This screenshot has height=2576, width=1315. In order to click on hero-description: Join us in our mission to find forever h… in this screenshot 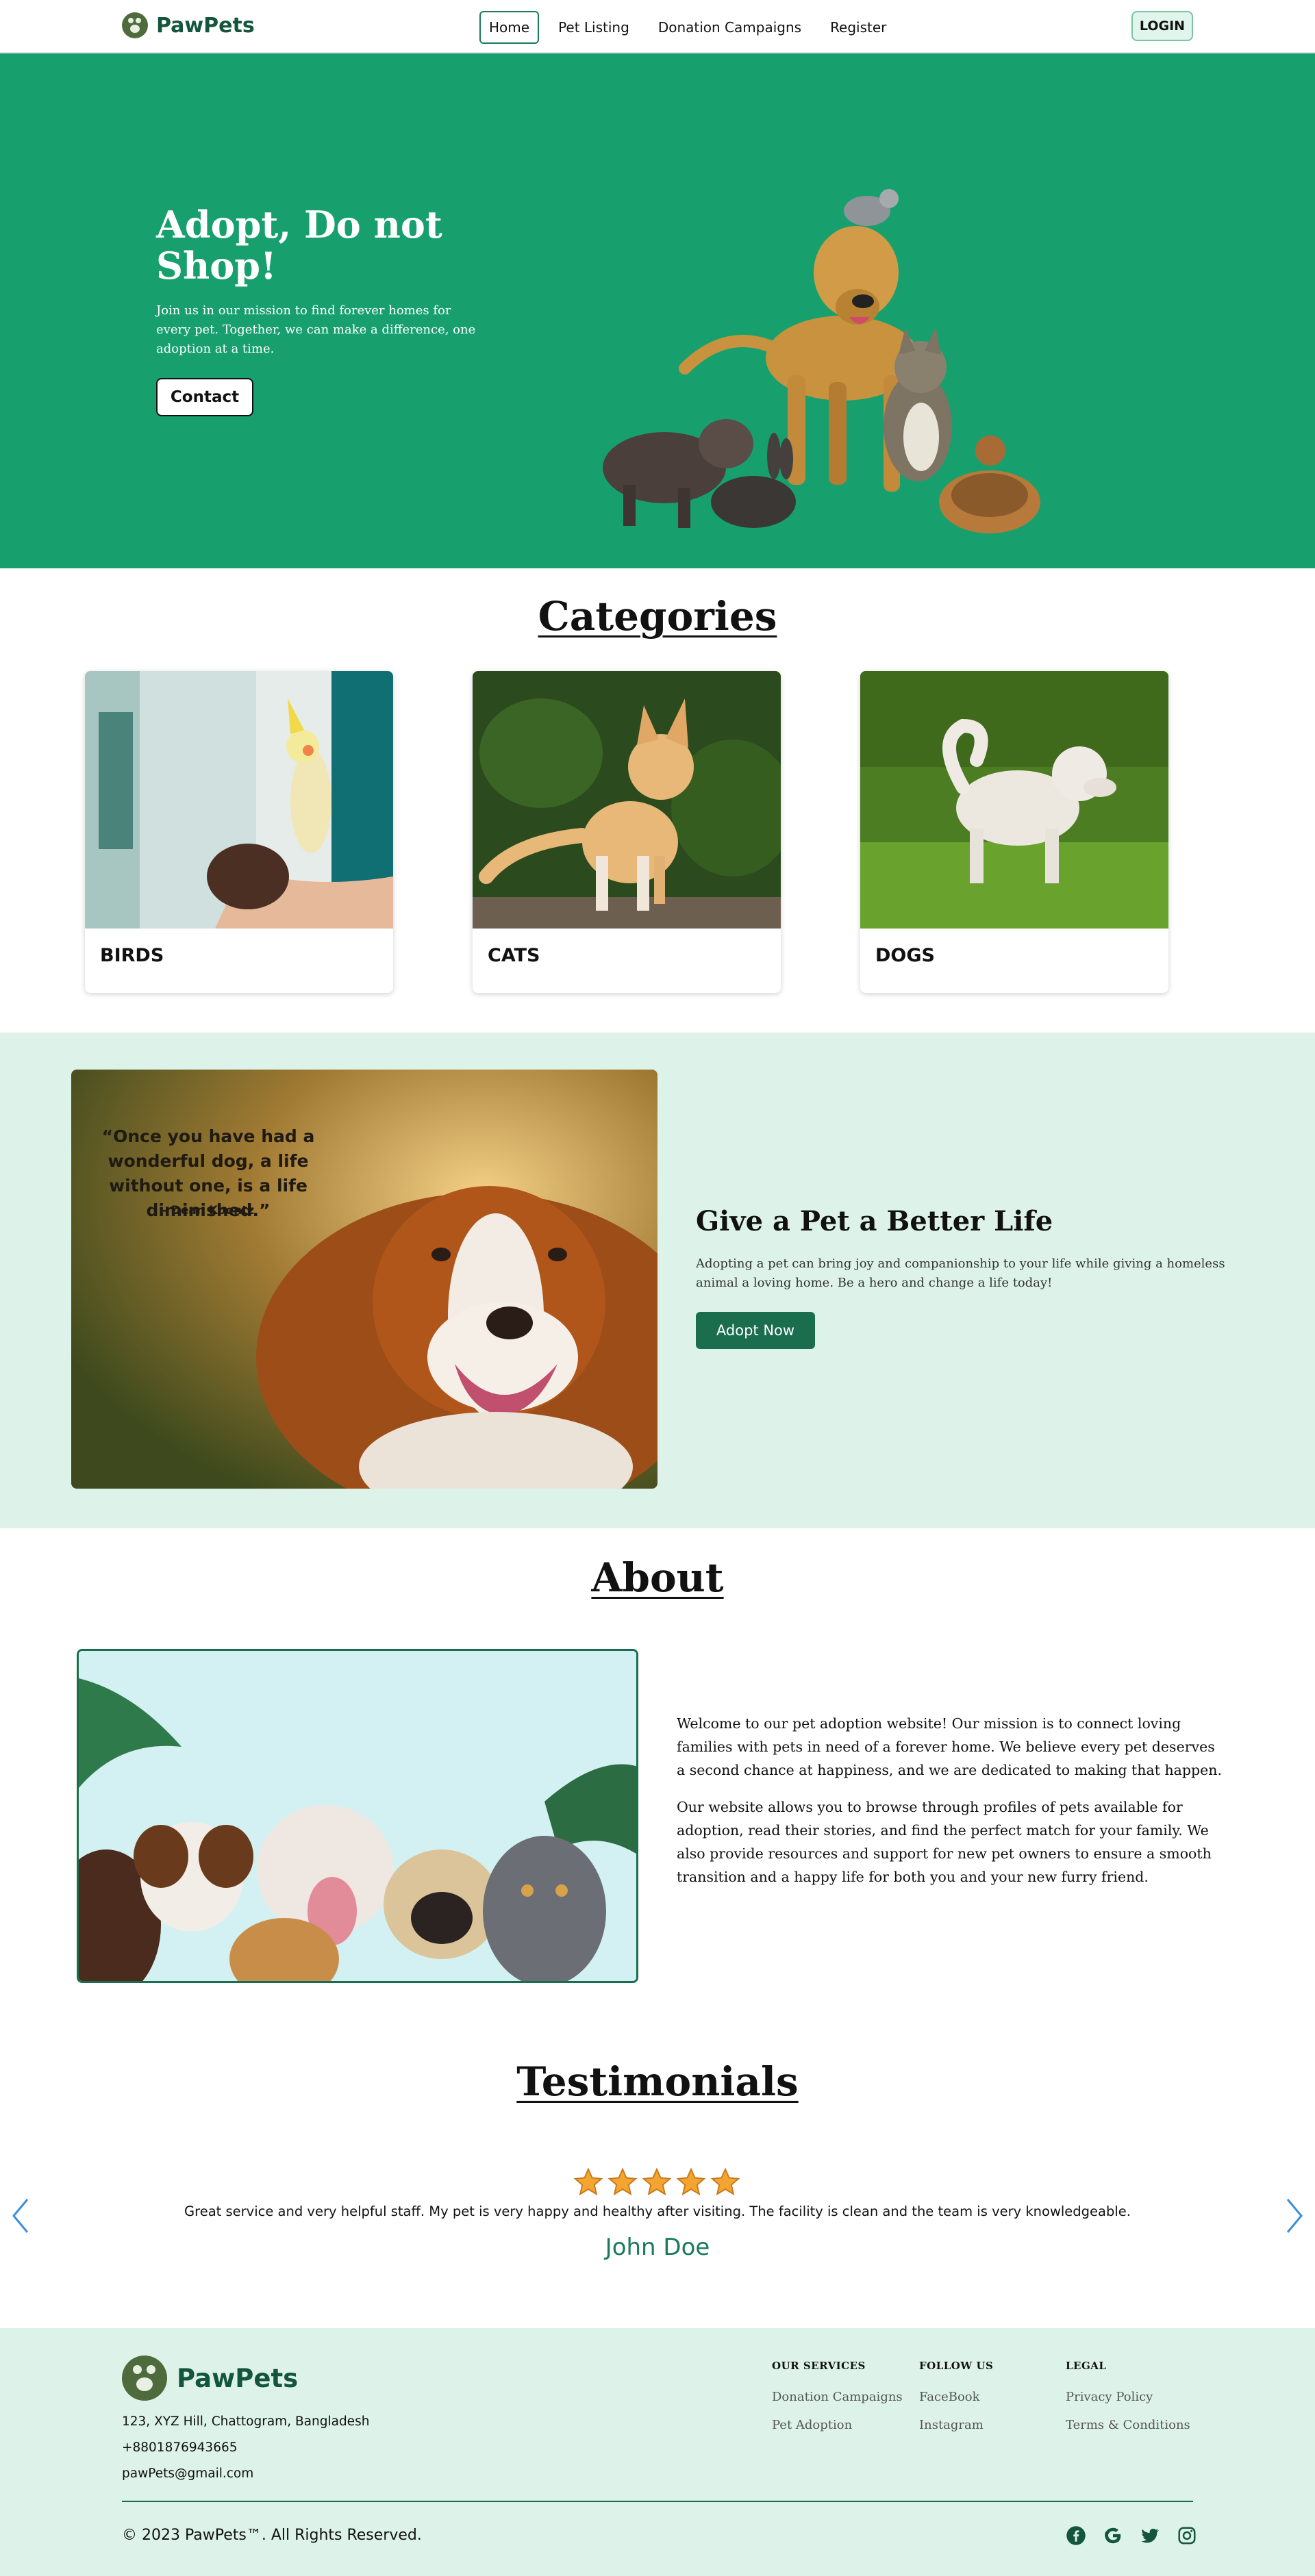, I will do `click(316, 329)`.